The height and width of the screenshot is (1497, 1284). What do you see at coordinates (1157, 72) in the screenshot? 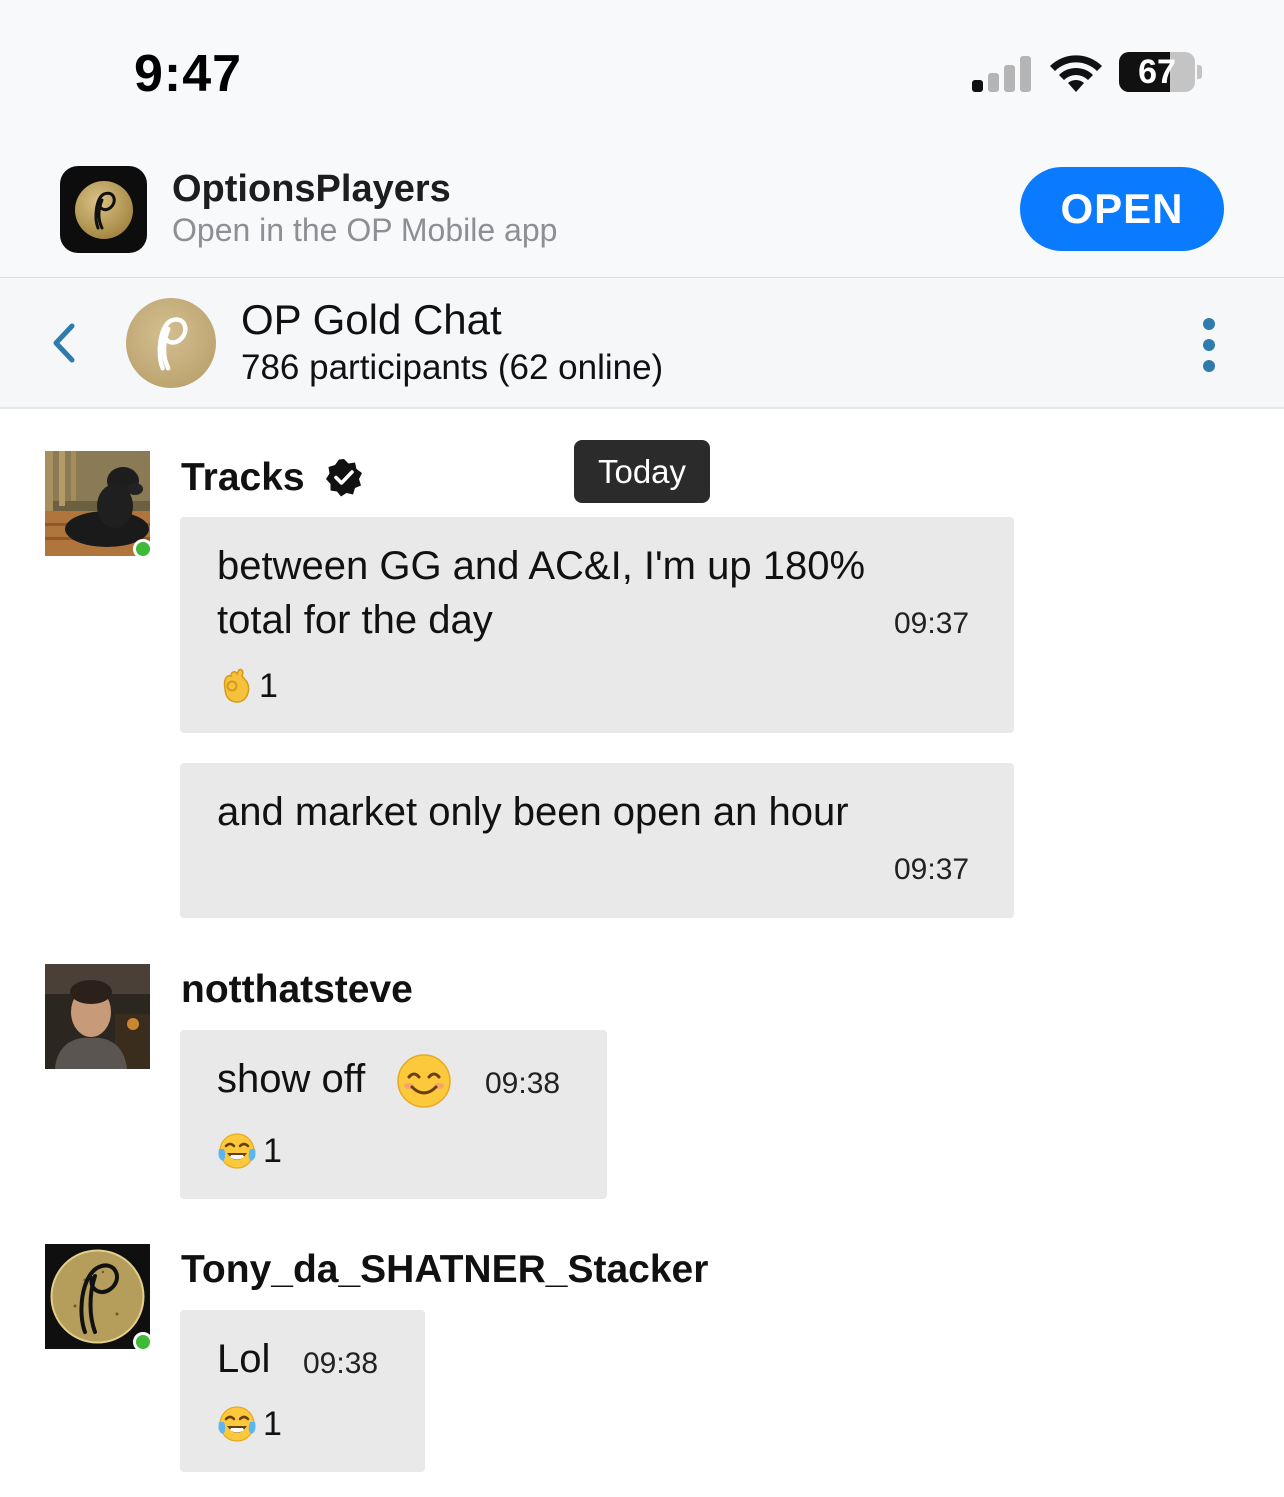
I see `battery-percent: 67` at bounding box center [1157, 72].